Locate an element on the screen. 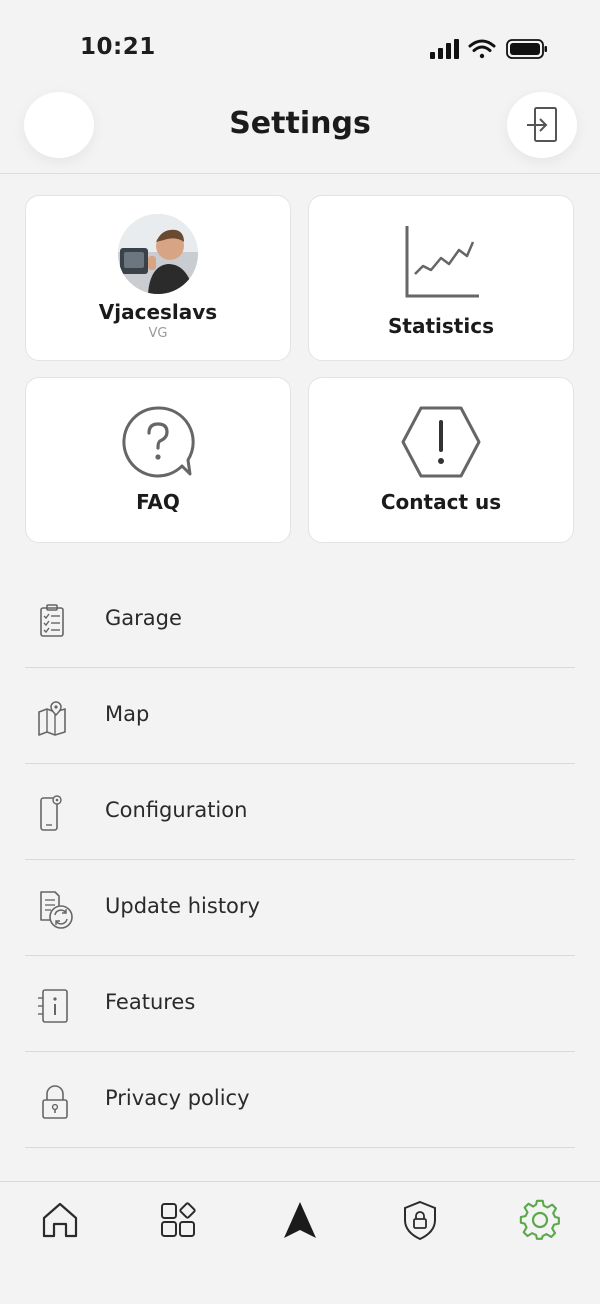  faq-card: FAQ is located at coordinates (158, 460).